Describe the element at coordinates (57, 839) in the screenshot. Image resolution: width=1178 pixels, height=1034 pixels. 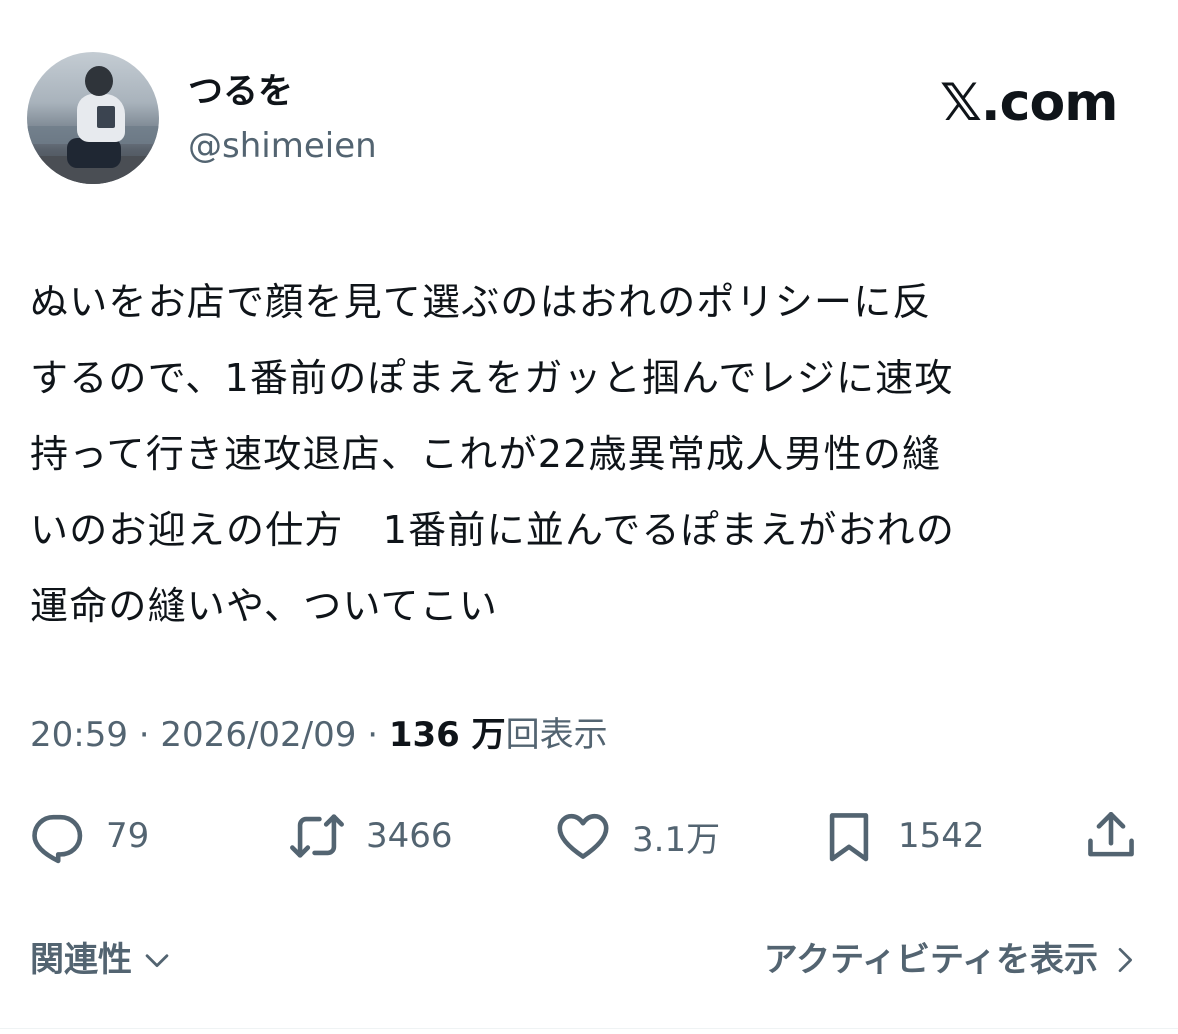
I see `reply-icon` at that location.